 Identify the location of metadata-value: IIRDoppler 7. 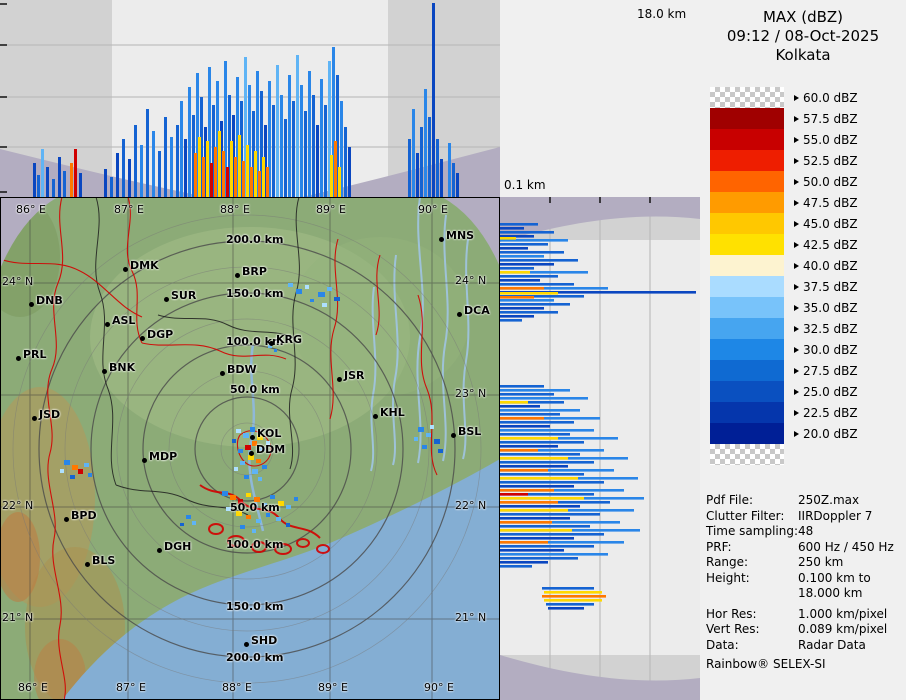
(835, 515).